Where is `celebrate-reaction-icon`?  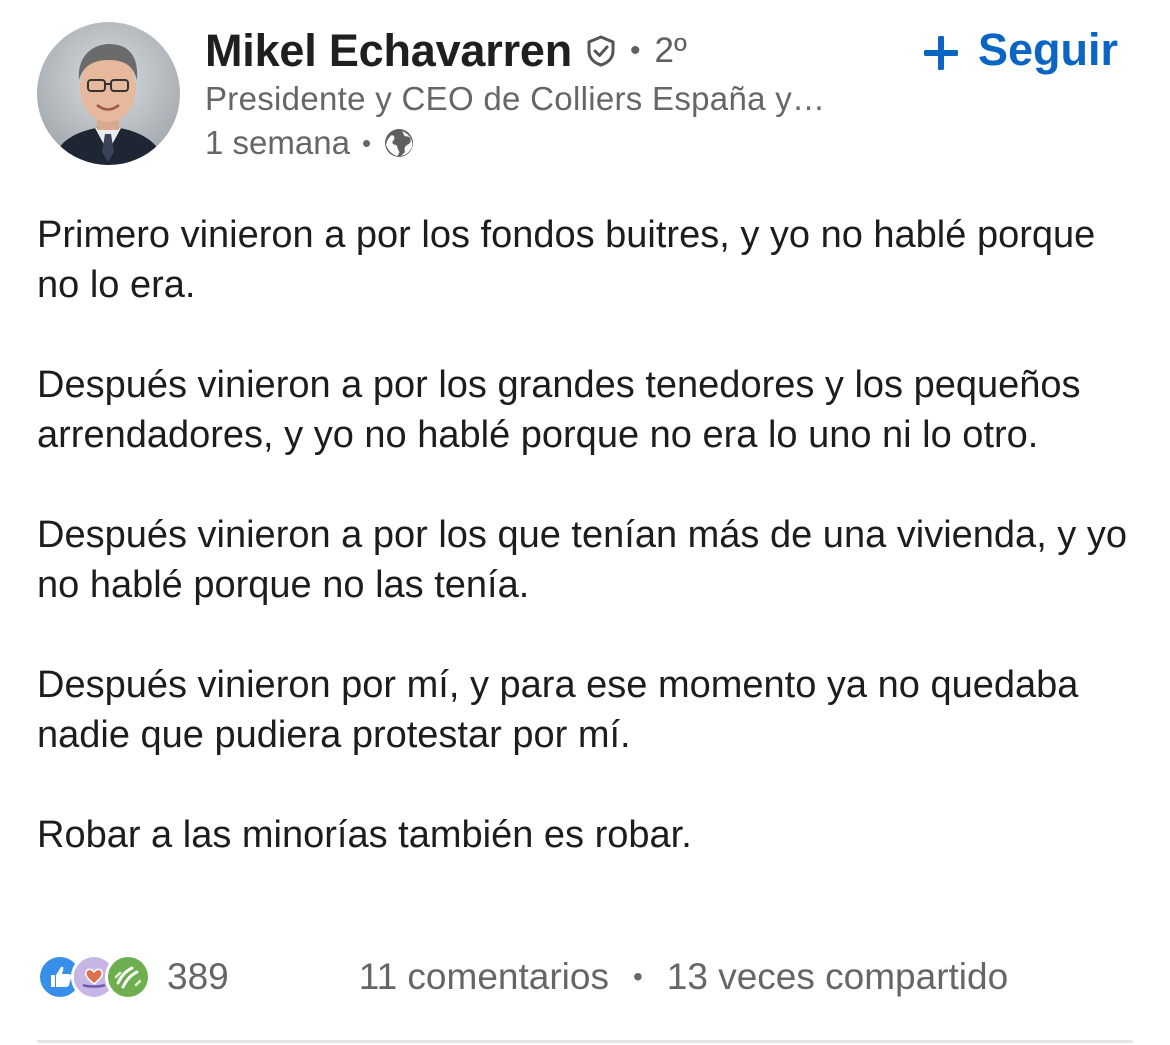 celebrate-reaction-icon is located at coordinates (128, 977).